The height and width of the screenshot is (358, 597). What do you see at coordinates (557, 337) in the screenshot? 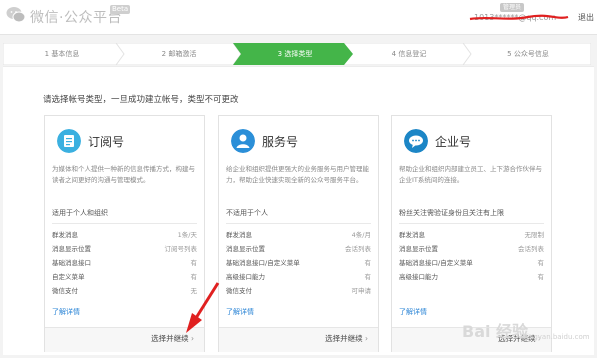
I see `watermark-url: jingyan.baidu.com` at bounding box center [557, 337].